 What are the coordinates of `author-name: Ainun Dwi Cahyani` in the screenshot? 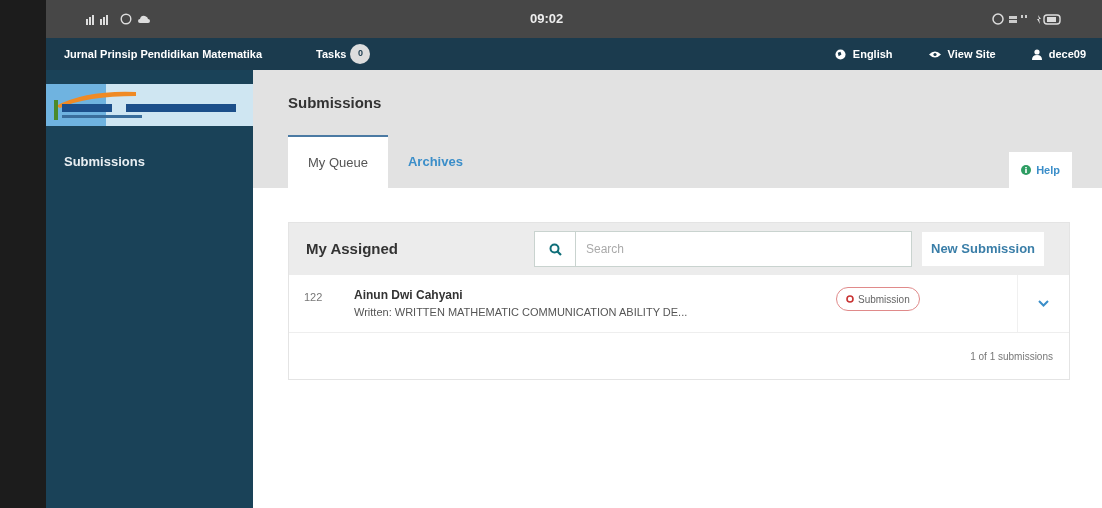 It's located at (409, 296).